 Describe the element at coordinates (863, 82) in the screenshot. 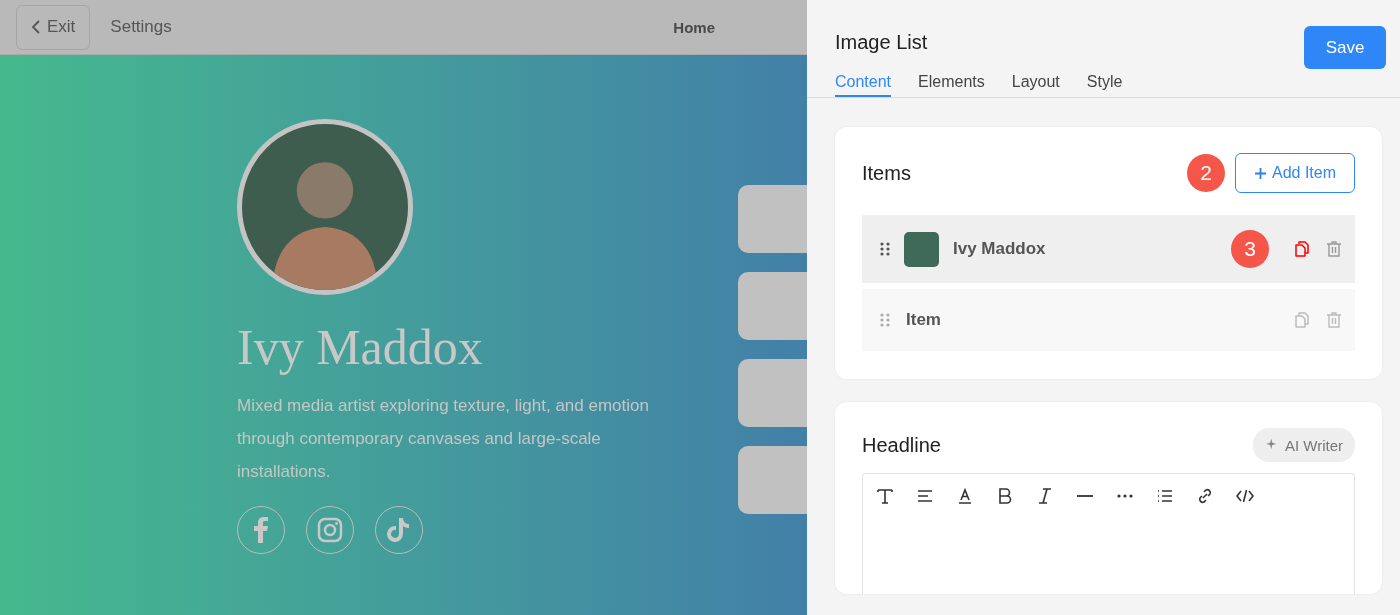

I see `tab: Content` at that location.